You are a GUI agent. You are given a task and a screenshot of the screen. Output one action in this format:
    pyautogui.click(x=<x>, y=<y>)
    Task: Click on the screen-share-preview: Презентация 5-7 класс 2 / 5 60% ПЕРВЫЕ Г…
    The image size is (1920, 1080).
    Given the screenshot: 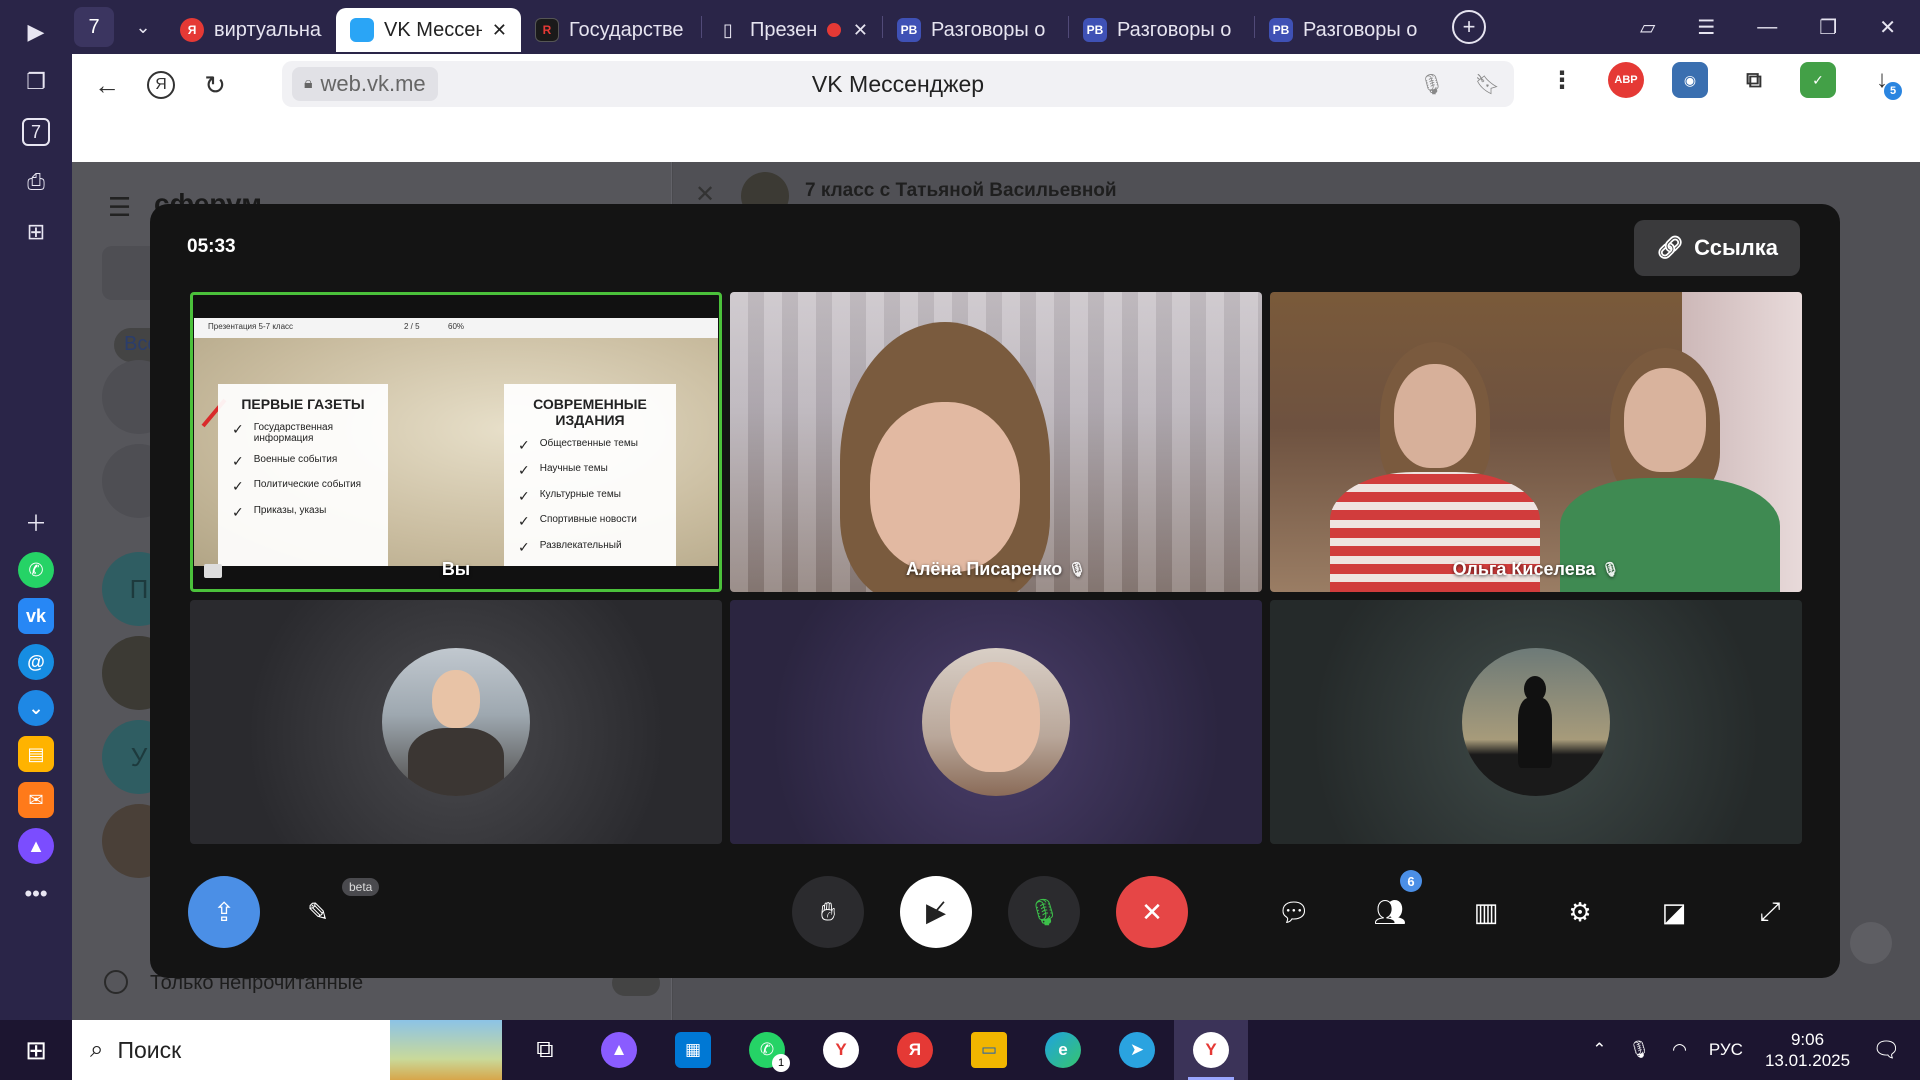 What is the action you would take?
    pyautogui.click(x=456, y=442)
    